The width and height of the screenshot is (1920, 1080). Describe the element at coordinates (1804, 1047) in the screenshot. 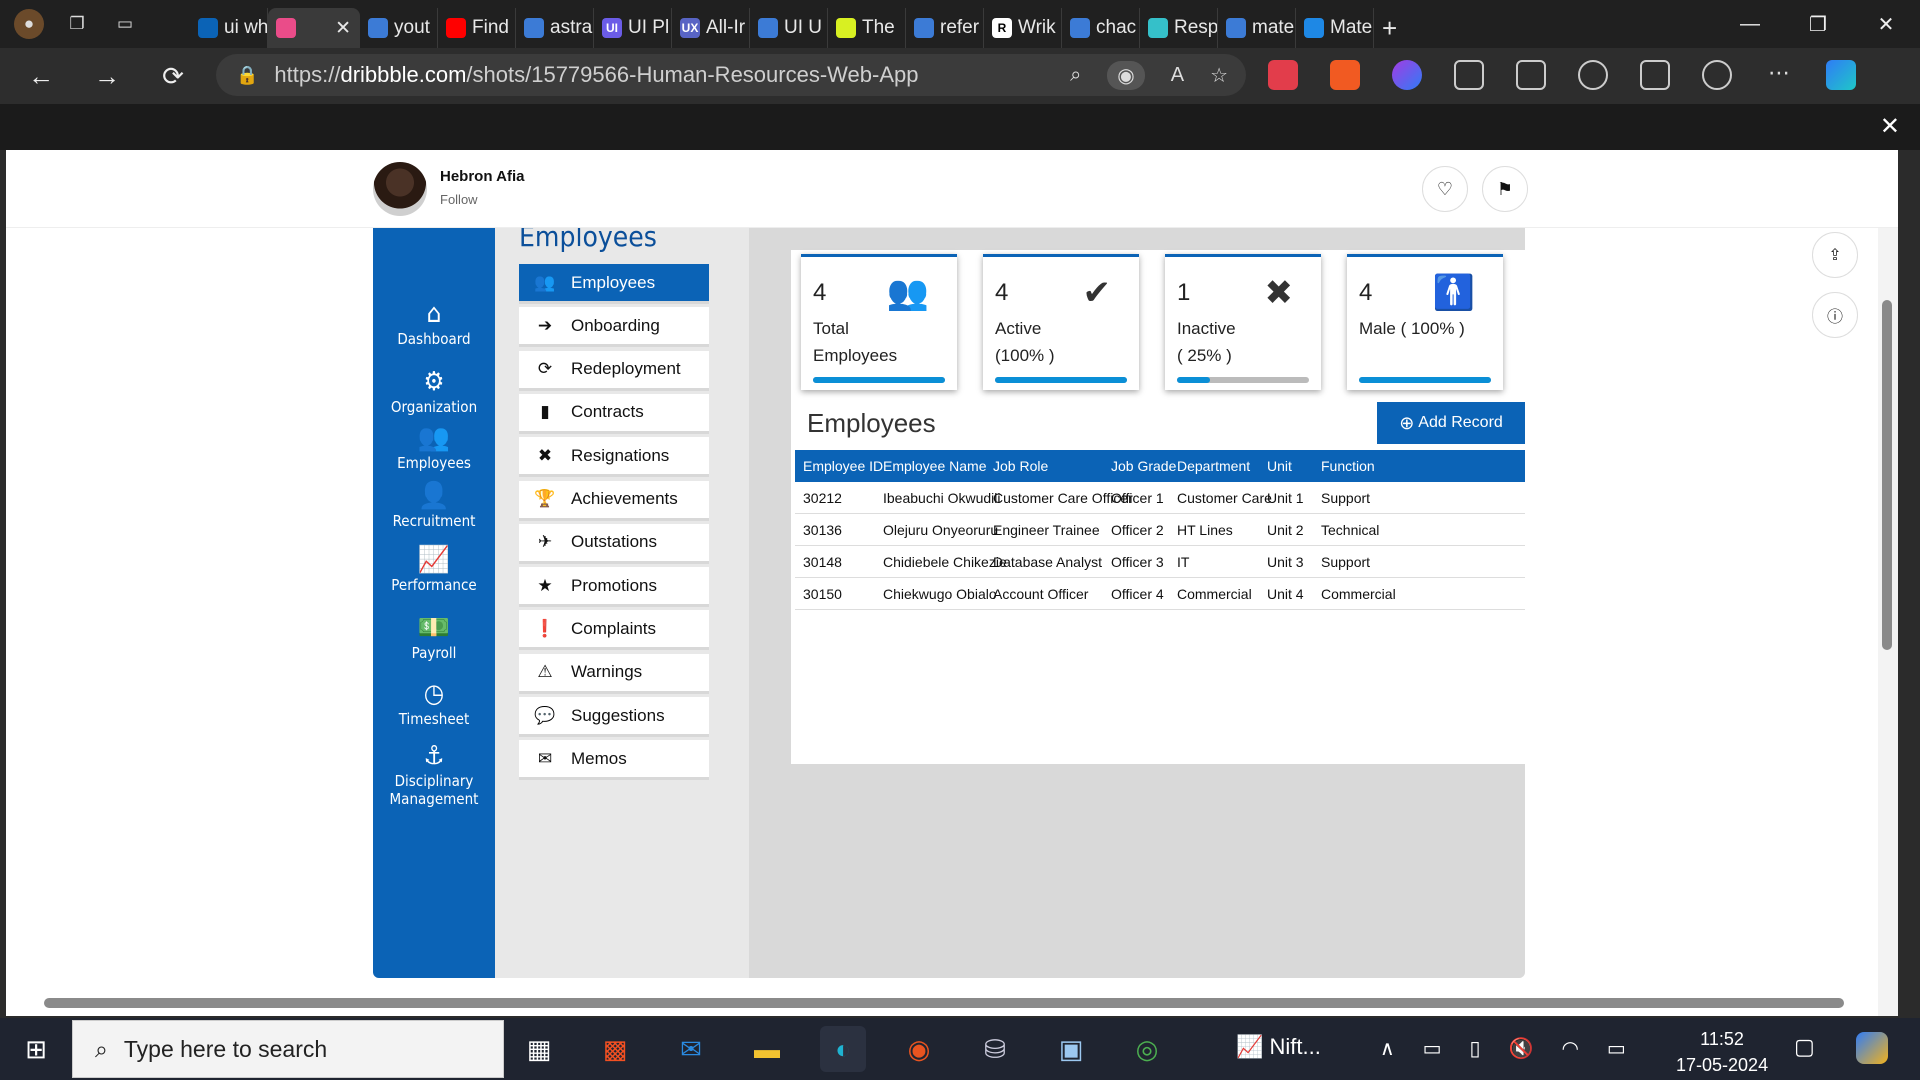

I see `notifications-icon: ▢` at that location.